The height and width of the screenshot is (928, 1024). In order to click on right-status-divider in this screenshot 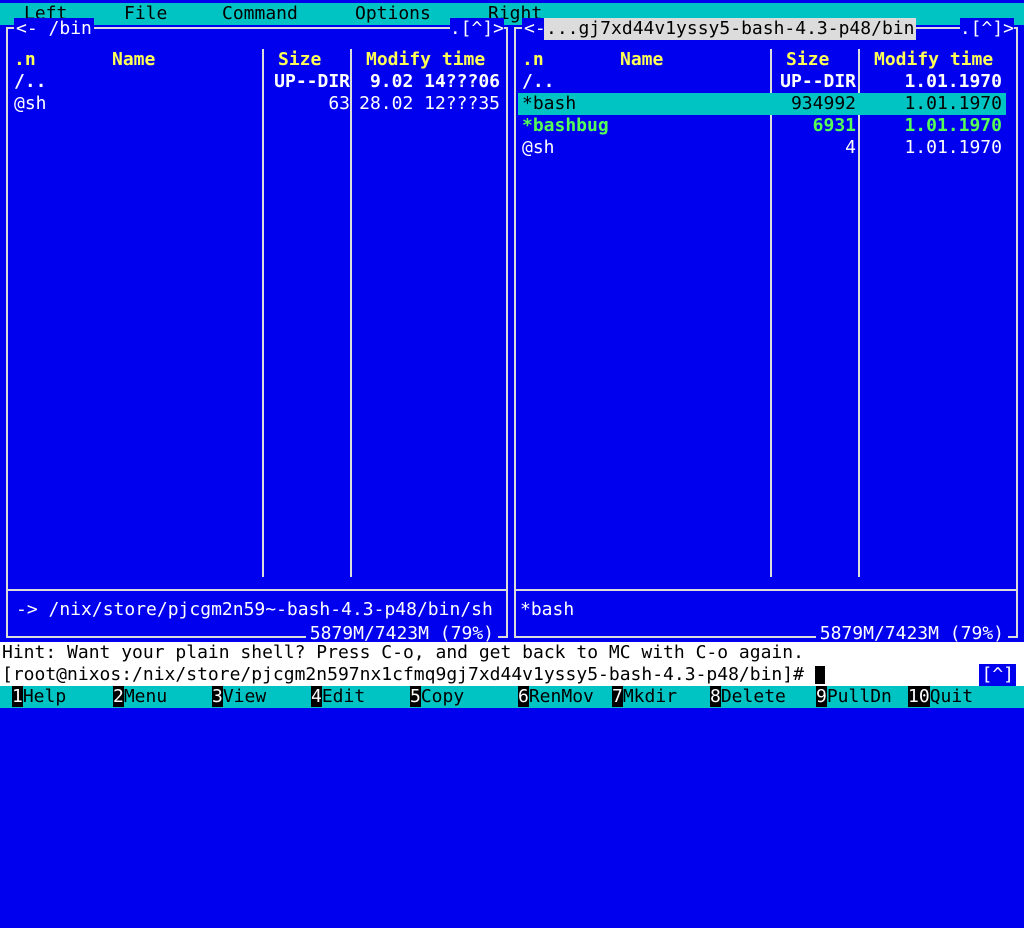, I will do `click(766, 590)`.